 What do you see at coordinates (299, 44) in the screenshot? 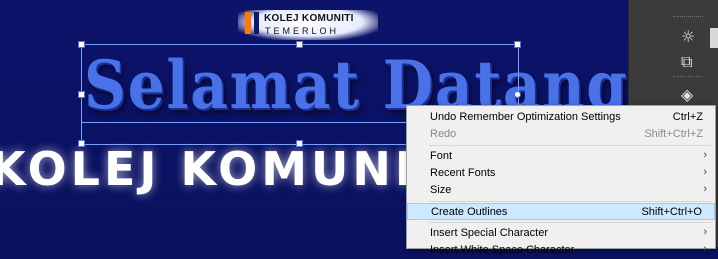
I see `selection-handle-top-middle` at bounding box center [299, 44].